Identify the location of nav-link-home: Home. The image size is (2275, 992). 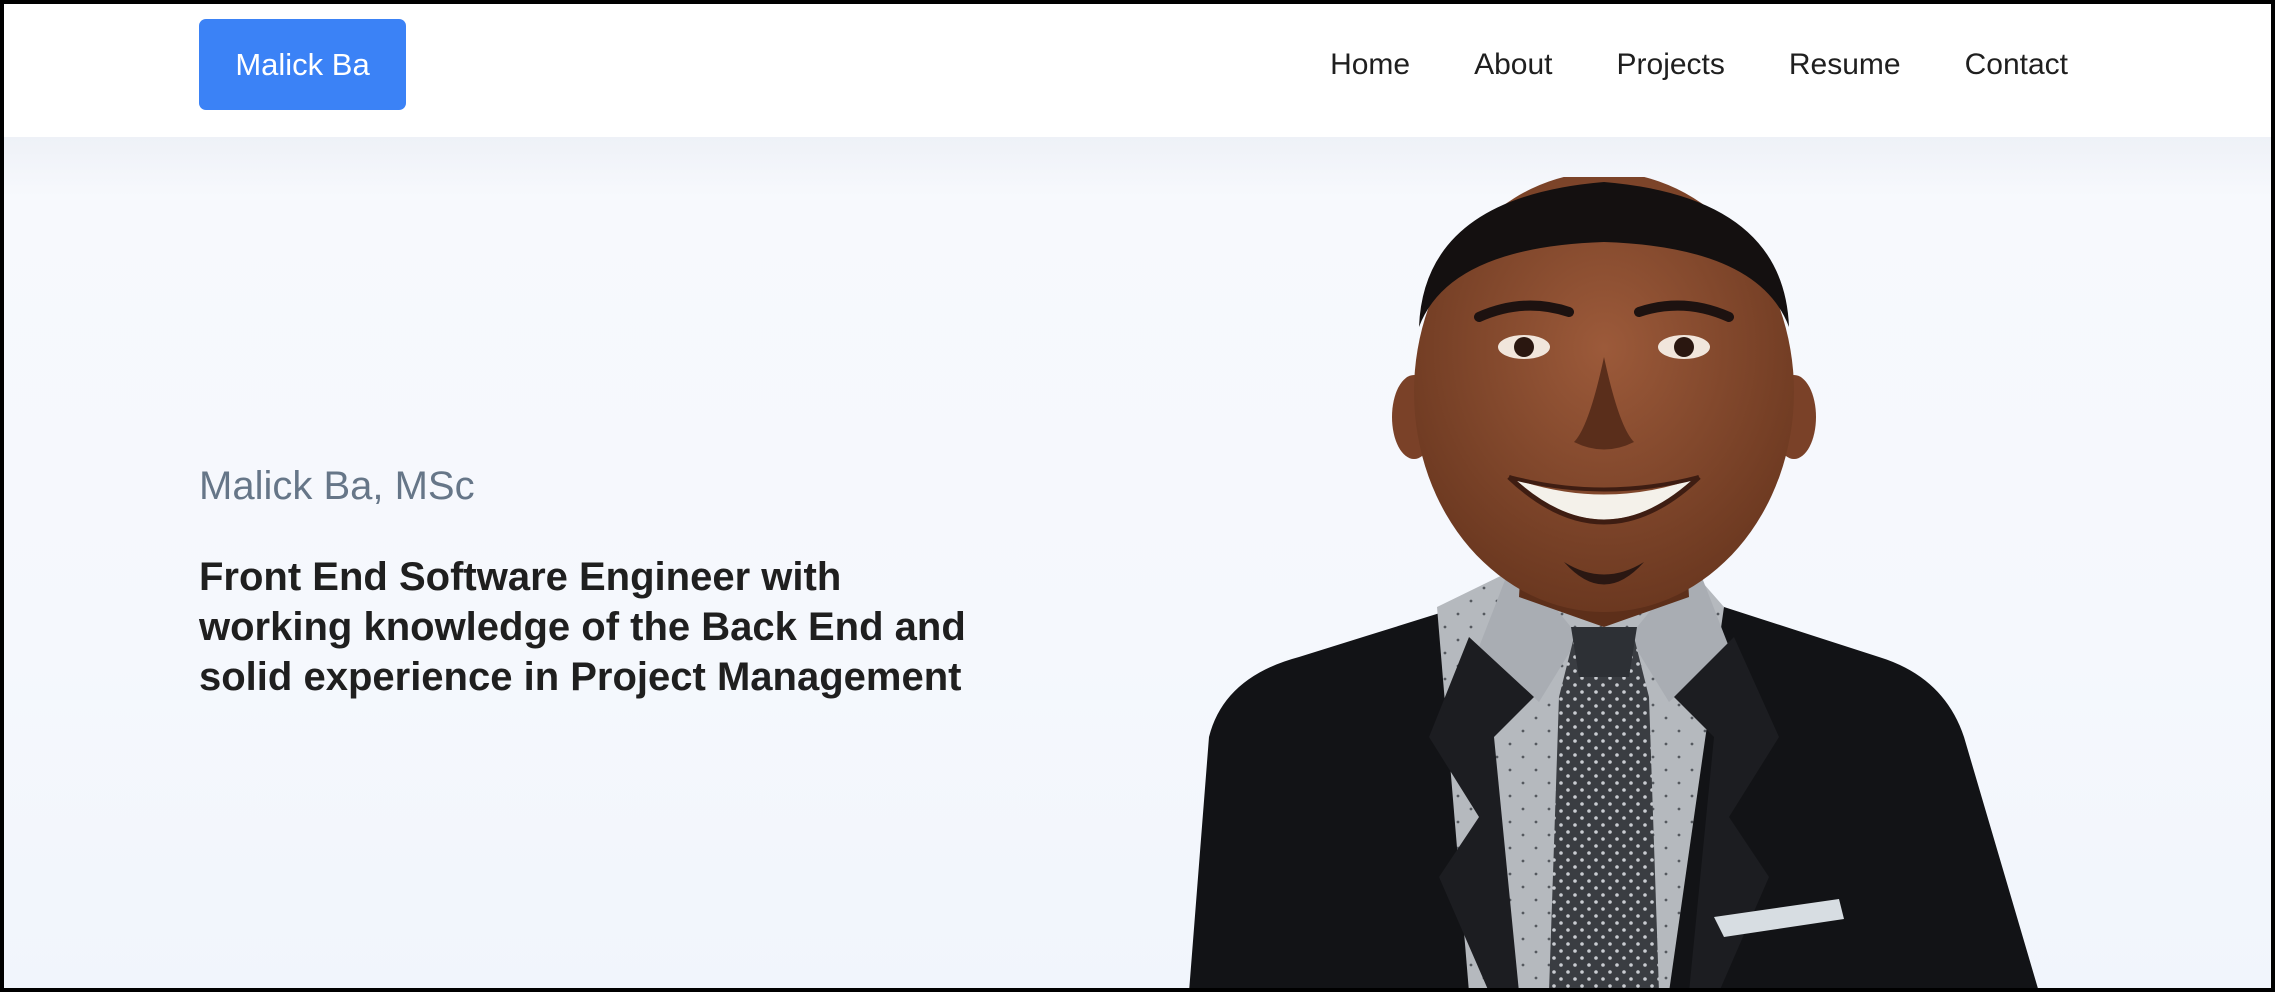
(1370, 65).